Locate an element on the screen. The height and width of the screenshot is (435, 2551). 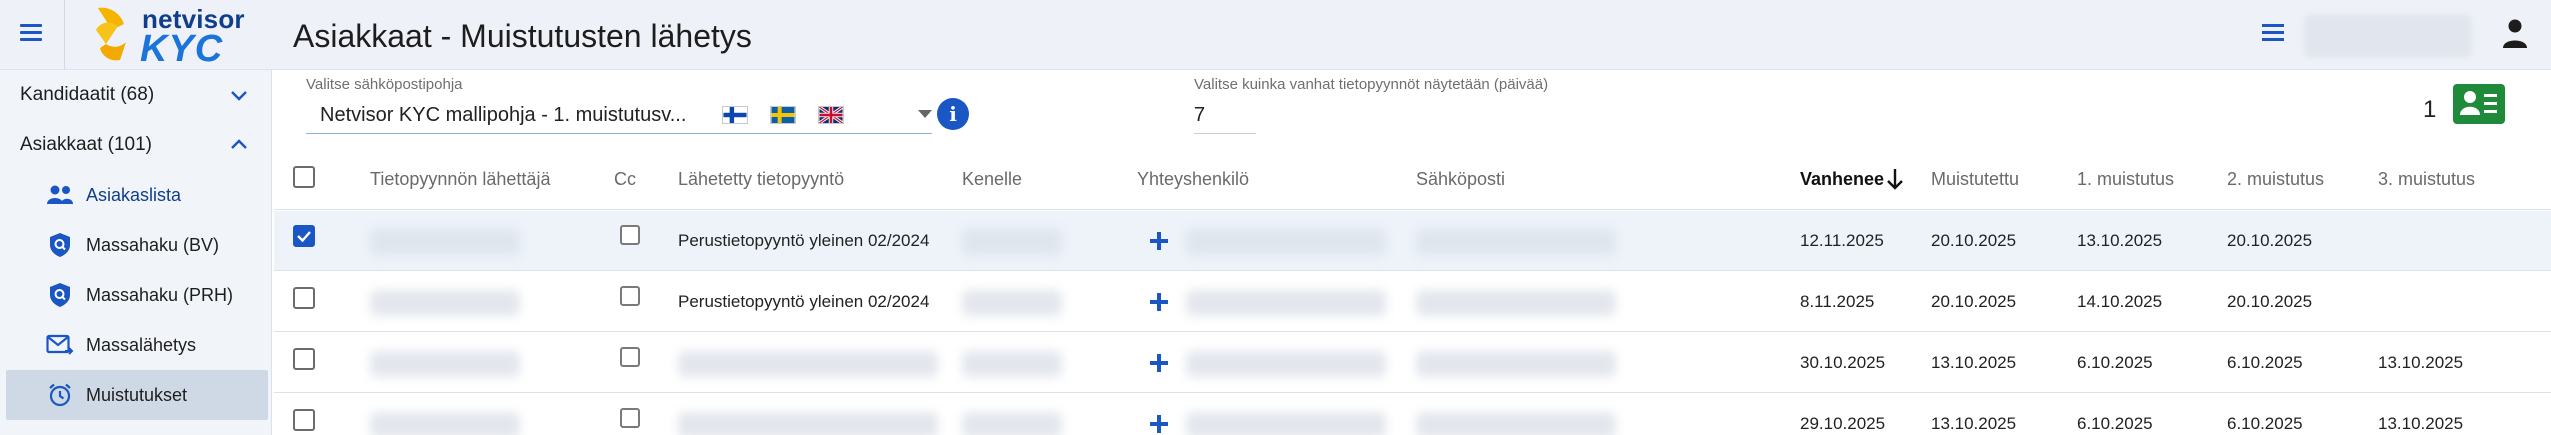
logo-mark-icon is located at coordinates (111, 34).